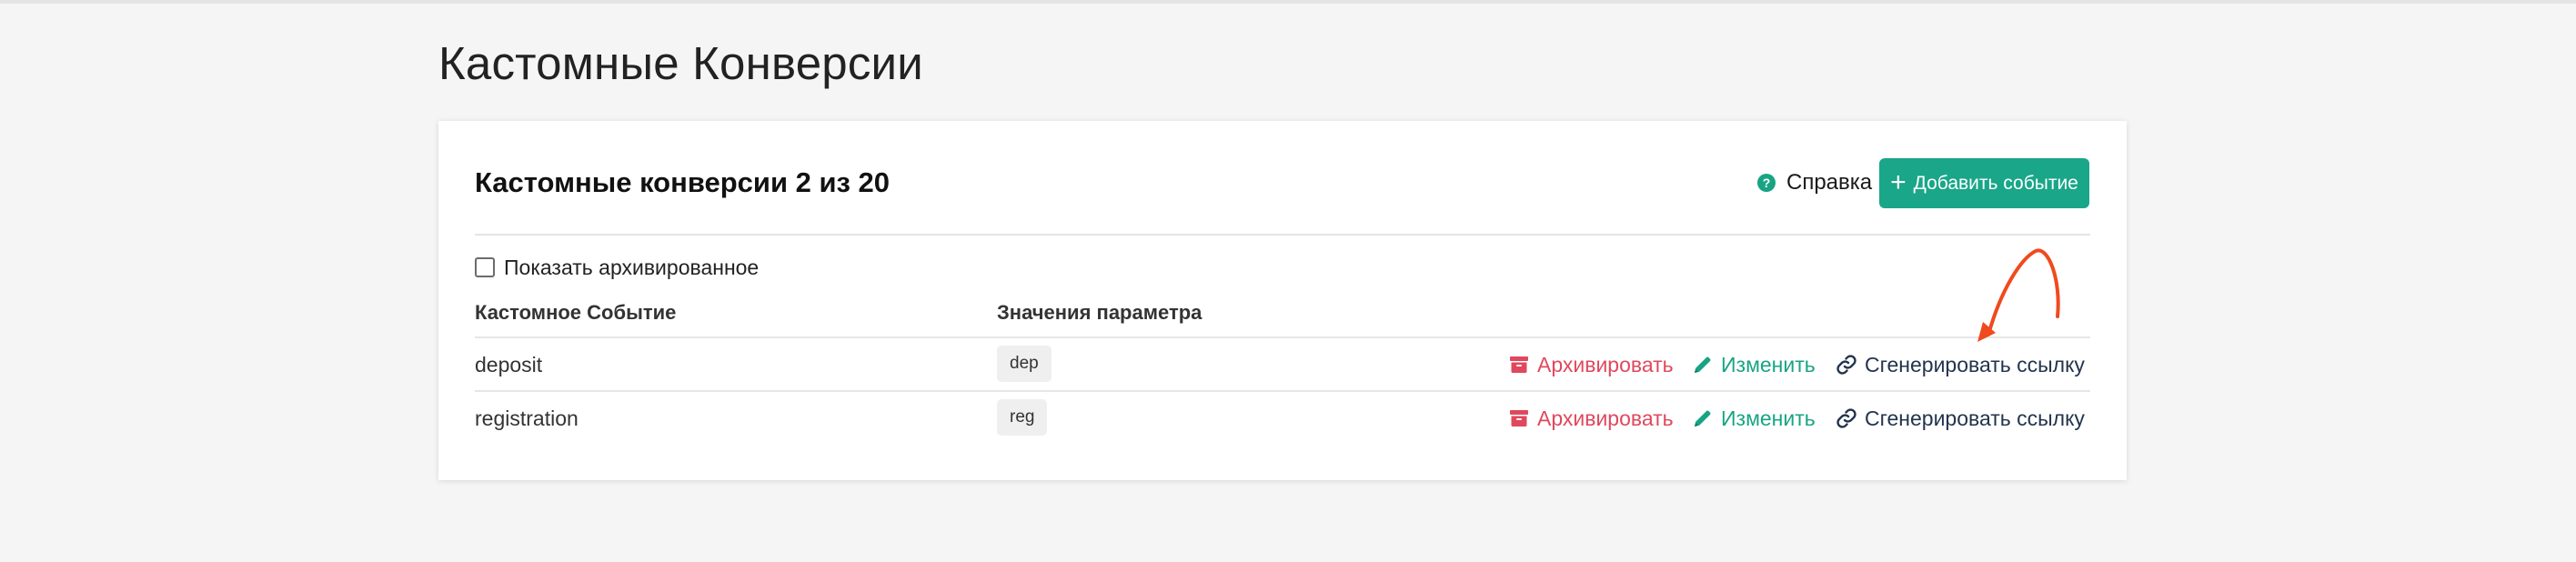 The width and height of the screenshot is (2576, 562). Describe the element at coordinates (509, 364) in the screenshot. I see `event-name: deposit` at that location.